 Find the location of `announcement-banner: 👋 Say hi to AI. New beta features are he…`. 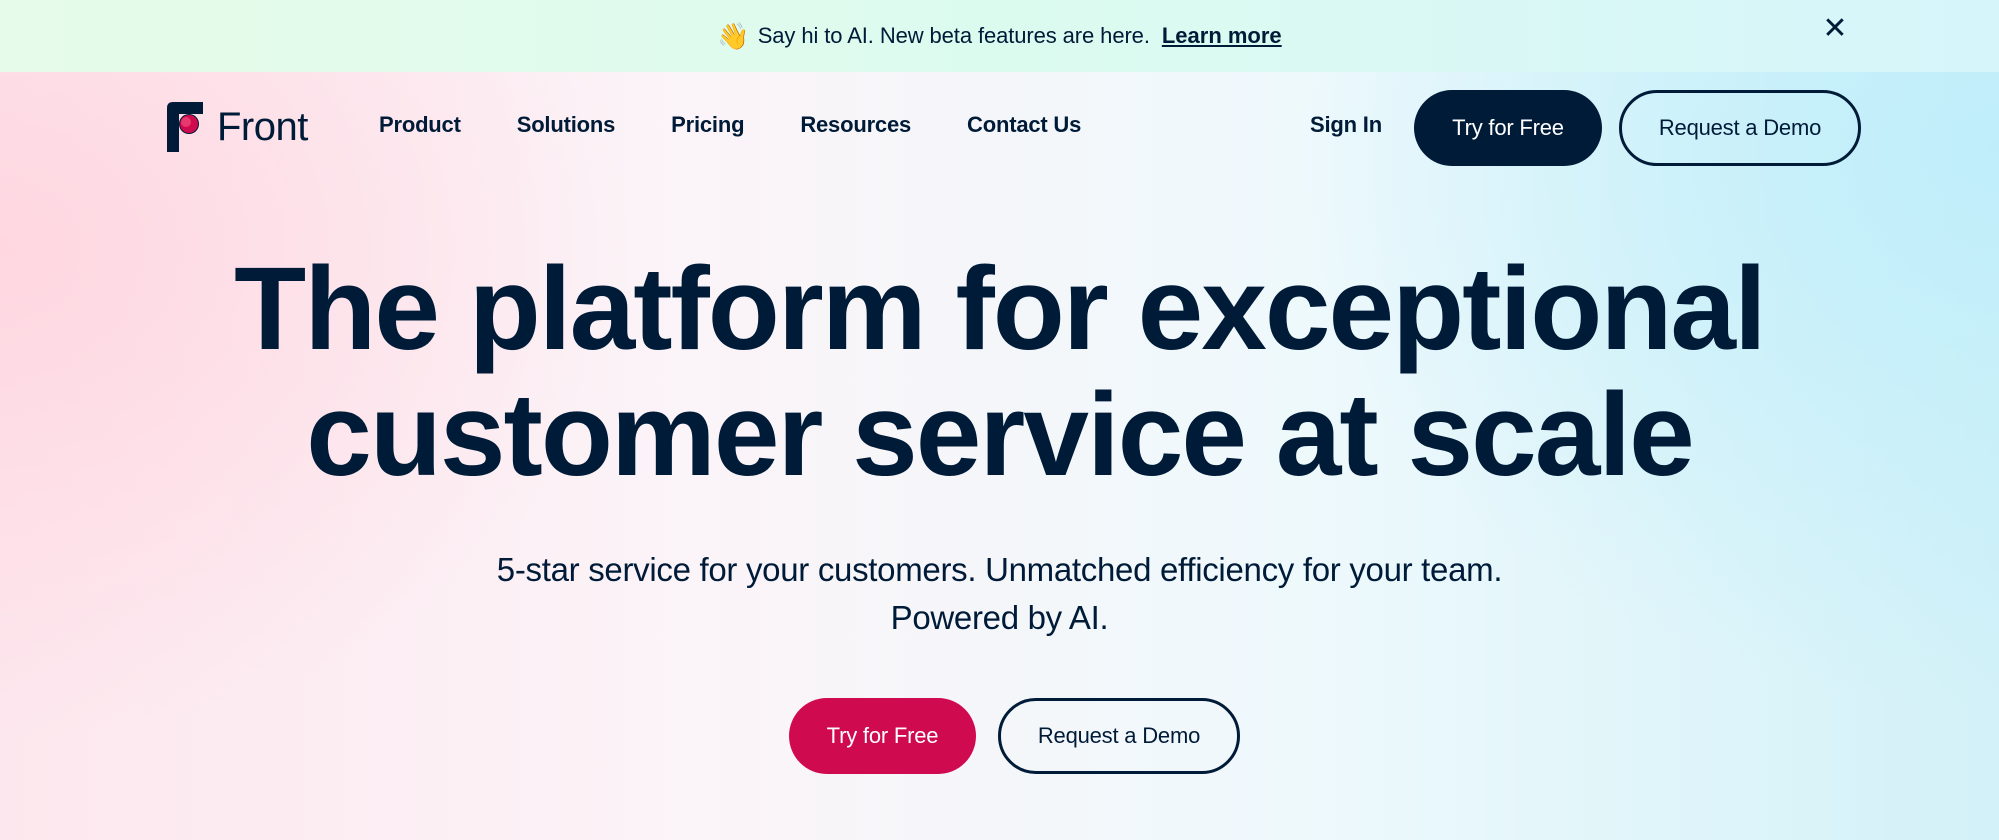

announcement-banner: 👋 Say hi to AI. New beta features are he… is located at coordinates (999, 36).